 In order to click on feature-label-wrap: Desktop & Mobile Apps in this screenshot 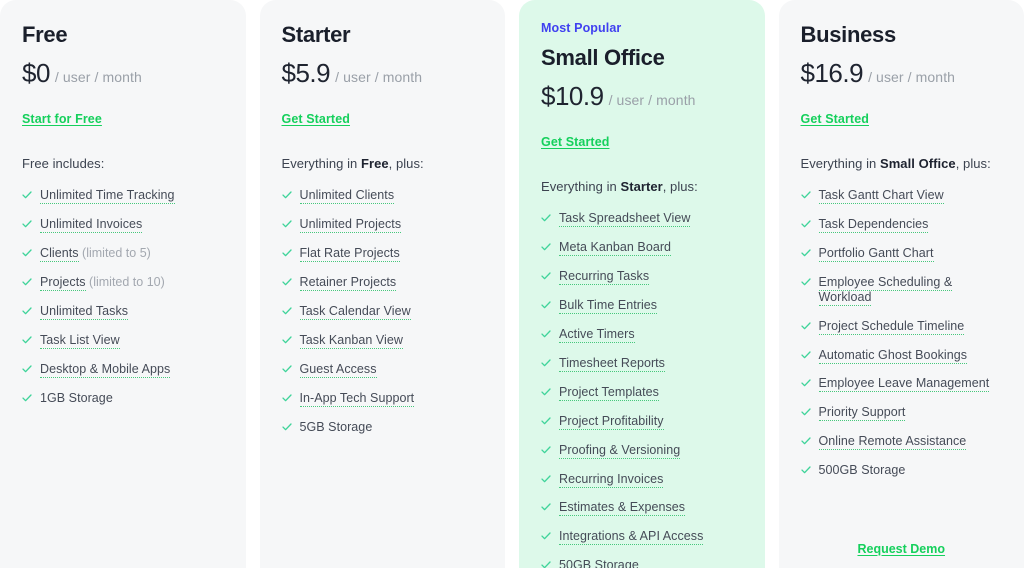, I will do `click(105, 370)`.